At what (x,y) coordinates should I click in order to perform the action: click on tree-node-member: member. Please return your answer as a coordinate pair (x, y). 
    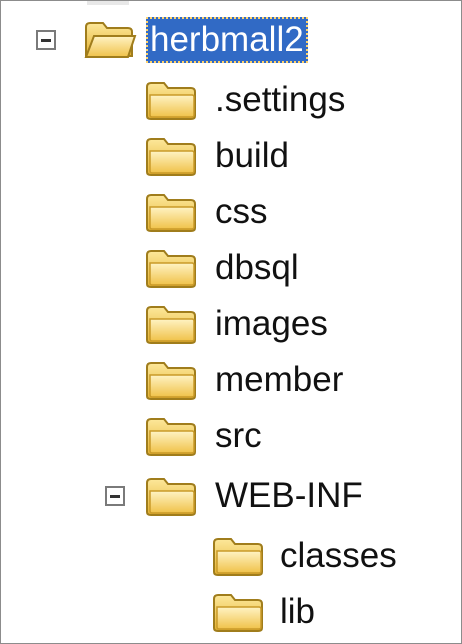
    Looking at the image, I should click on (231, 380).